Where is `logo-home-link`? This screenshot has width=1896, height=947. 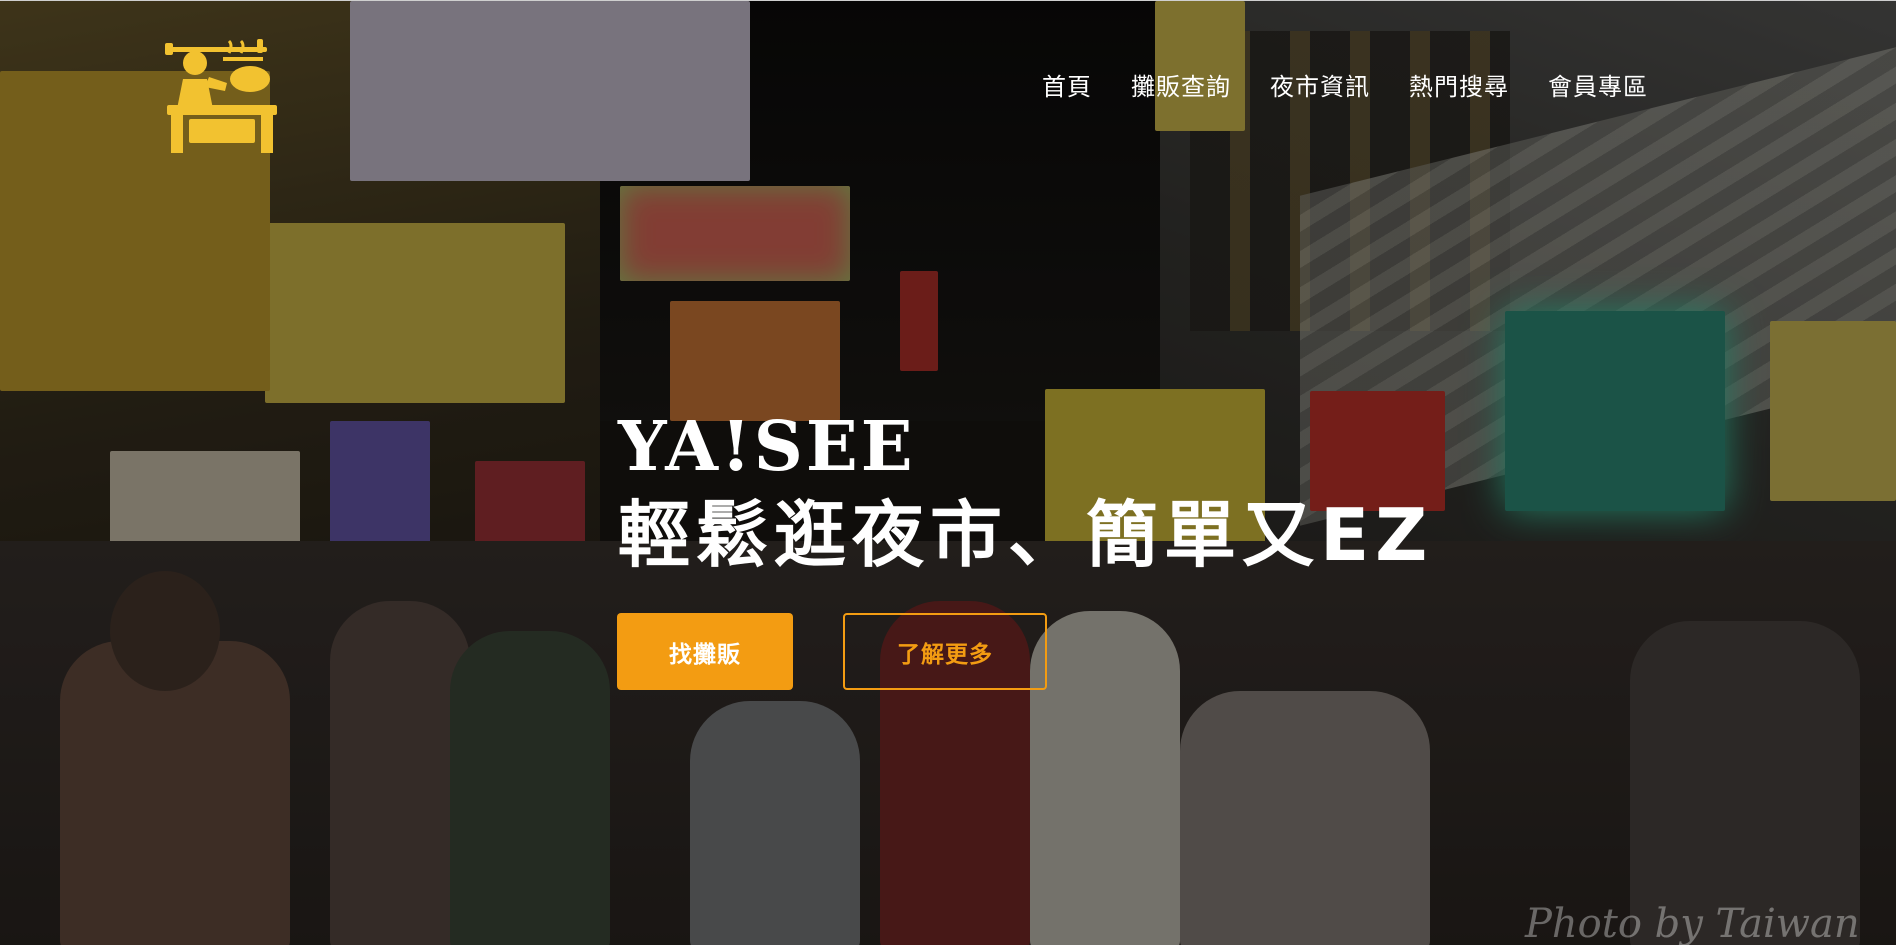 logo-home-link is located at coordinates (225, 96).